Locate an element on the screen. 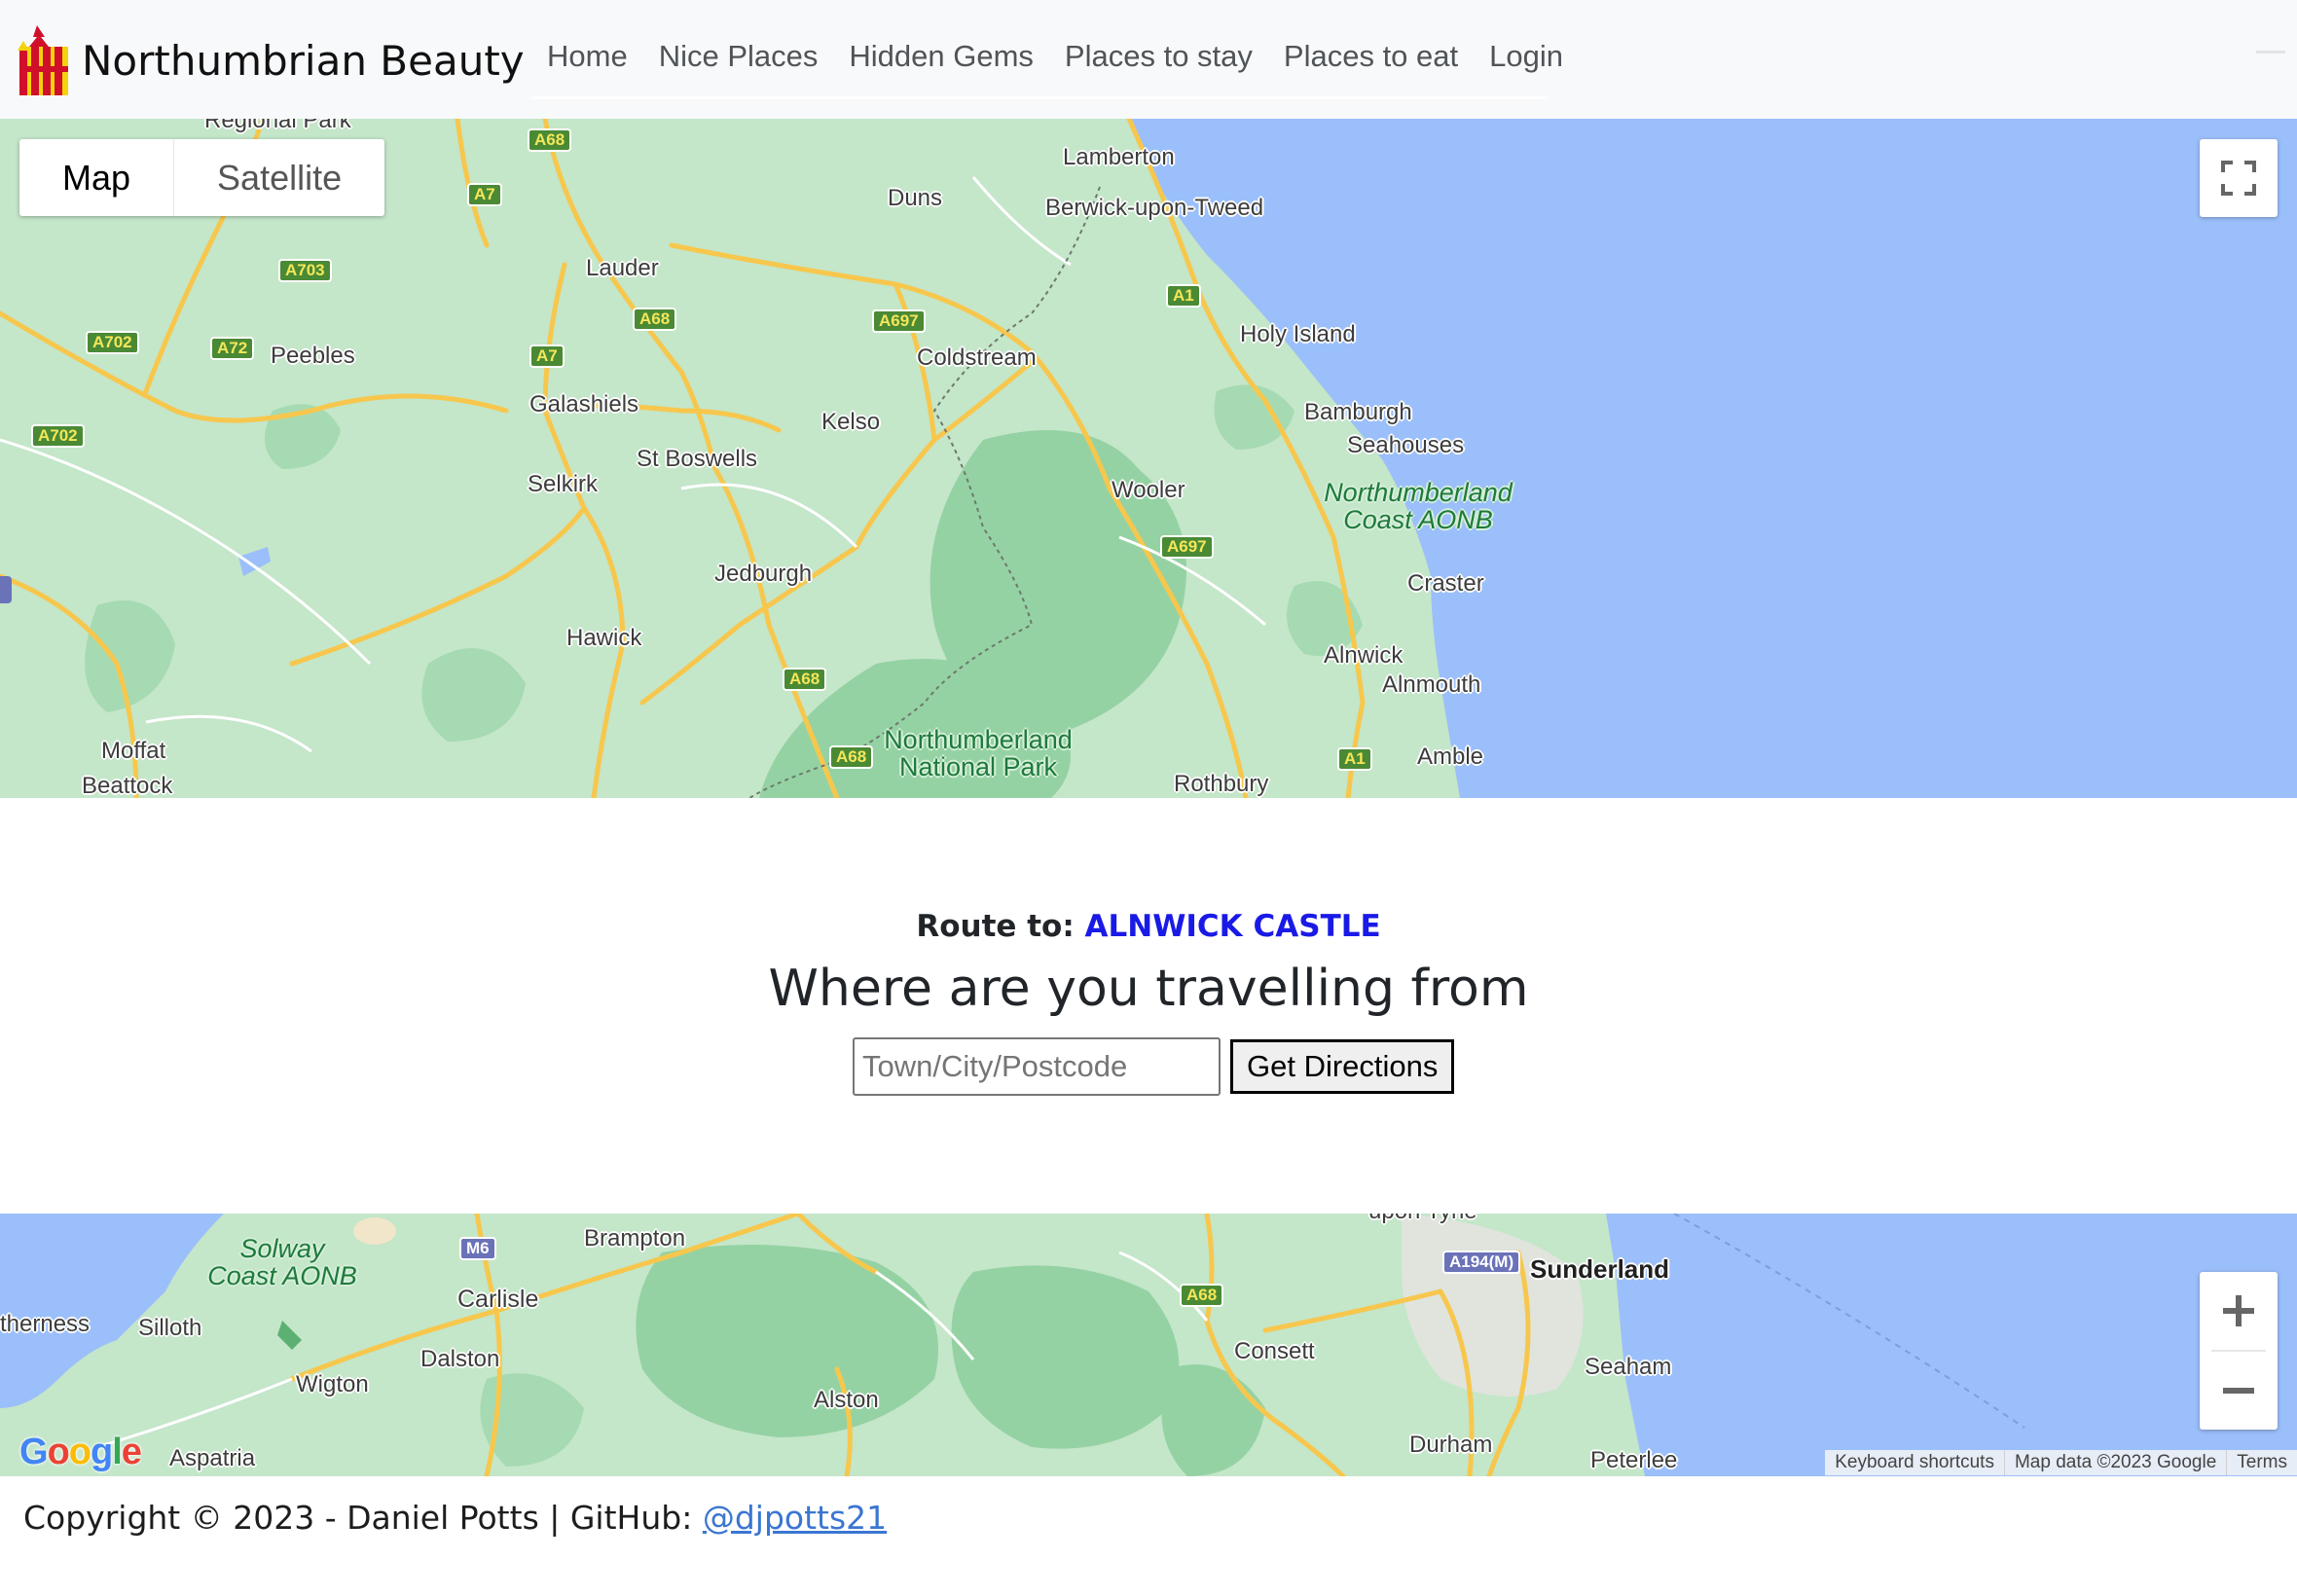 This screenshot has width=2297, height=1596. plus-icon is located at coordinates (2238, 1311).